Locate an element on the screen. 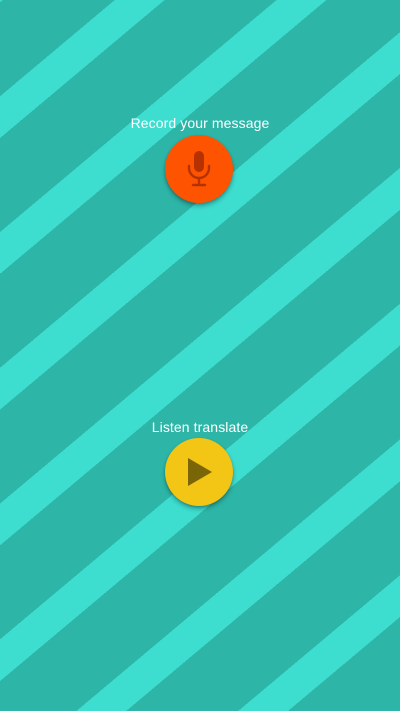  record-button is located at coordinates (199, 169).